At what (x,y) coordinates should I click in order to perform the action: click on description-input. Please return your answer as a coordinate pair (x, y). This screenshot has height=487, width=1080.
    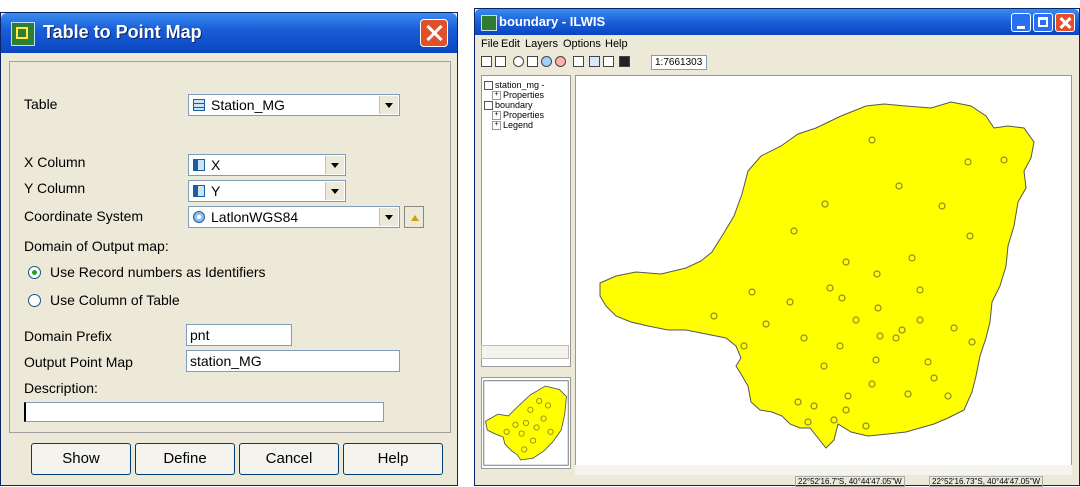
    Looking at the image, I should click on (204, 412).